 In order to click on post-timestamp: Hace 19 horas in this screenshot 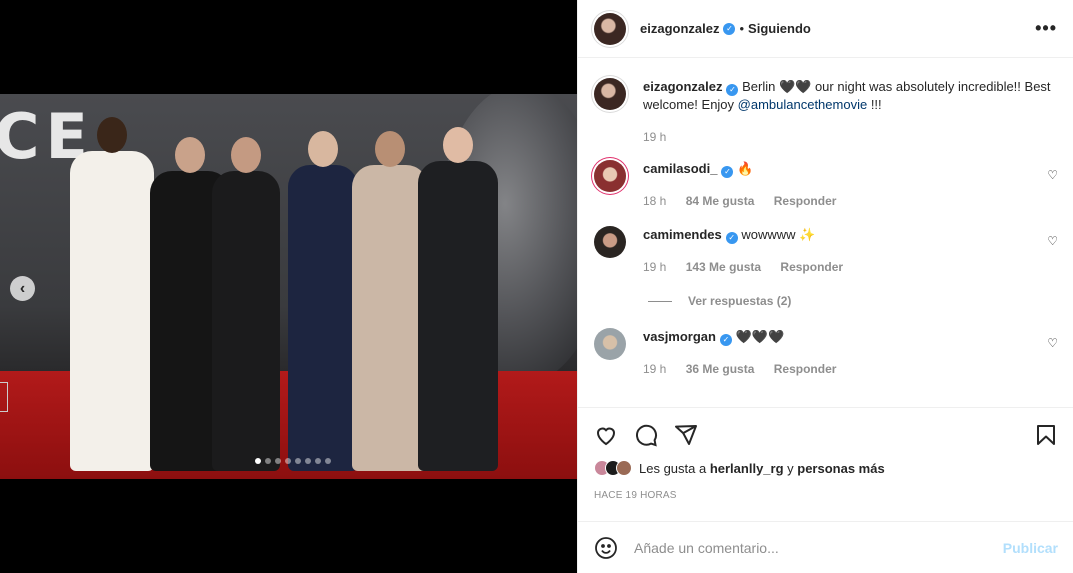, I will do `click(826, 495)`.